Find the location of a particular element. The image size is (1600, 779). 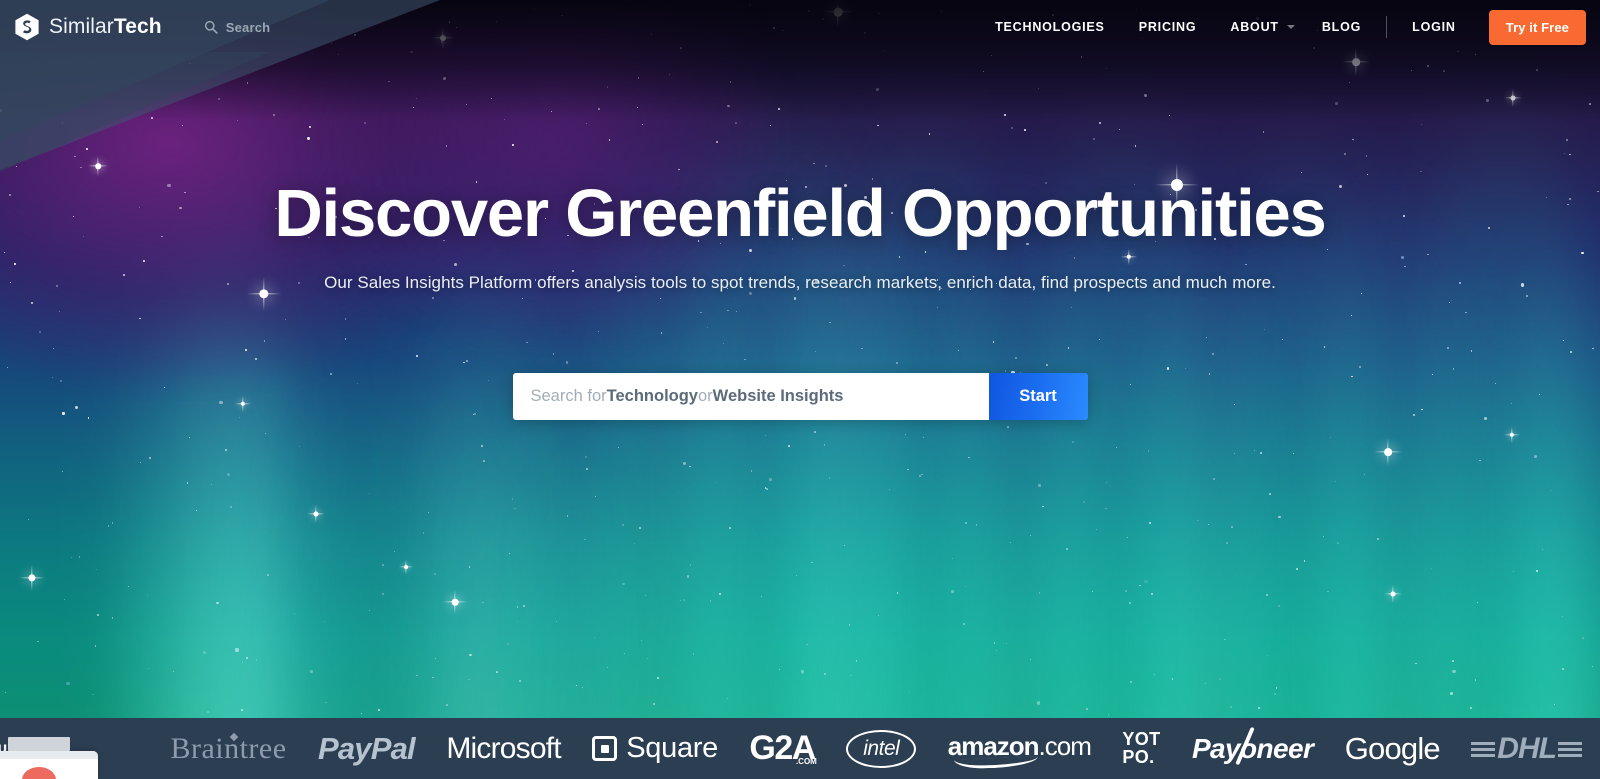

brand-logo: SimilarTech is located at coordinates (88, 27).